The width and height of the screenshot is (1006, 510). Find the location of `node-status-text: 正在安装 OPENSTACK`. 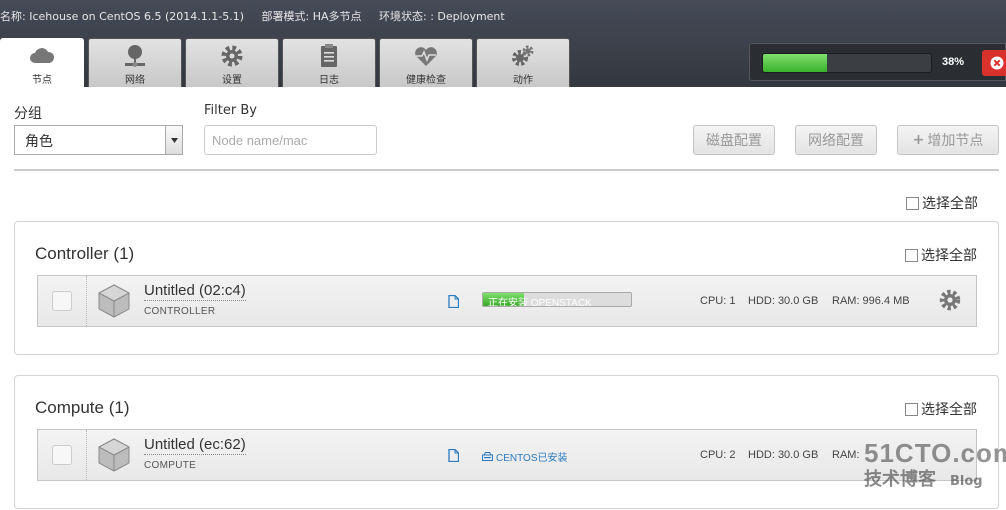

node-status-text: 正在安装 OPENSTACK is located at coordinates (540, 302).